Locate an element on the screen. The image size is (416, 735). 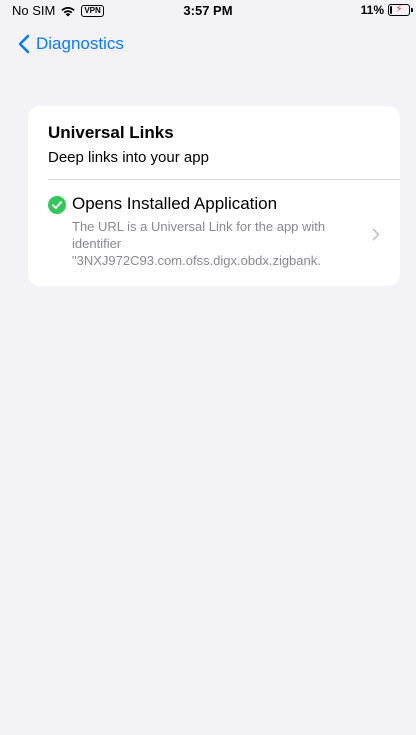
back-button: Diagnostics is located at coordinates (71, 44).